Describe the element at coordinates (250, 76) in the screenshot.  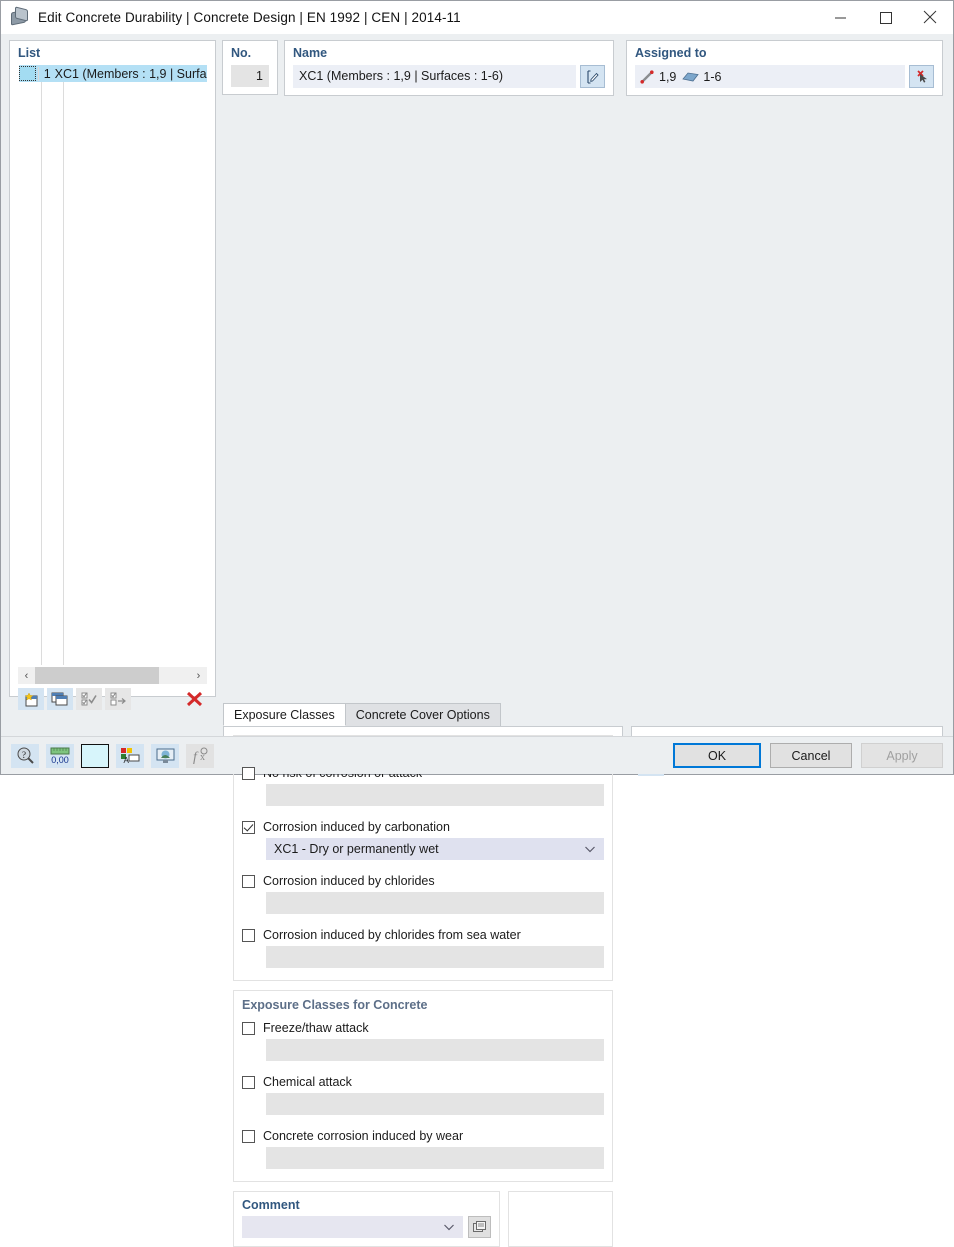
I see `number-value: 1` at that location.